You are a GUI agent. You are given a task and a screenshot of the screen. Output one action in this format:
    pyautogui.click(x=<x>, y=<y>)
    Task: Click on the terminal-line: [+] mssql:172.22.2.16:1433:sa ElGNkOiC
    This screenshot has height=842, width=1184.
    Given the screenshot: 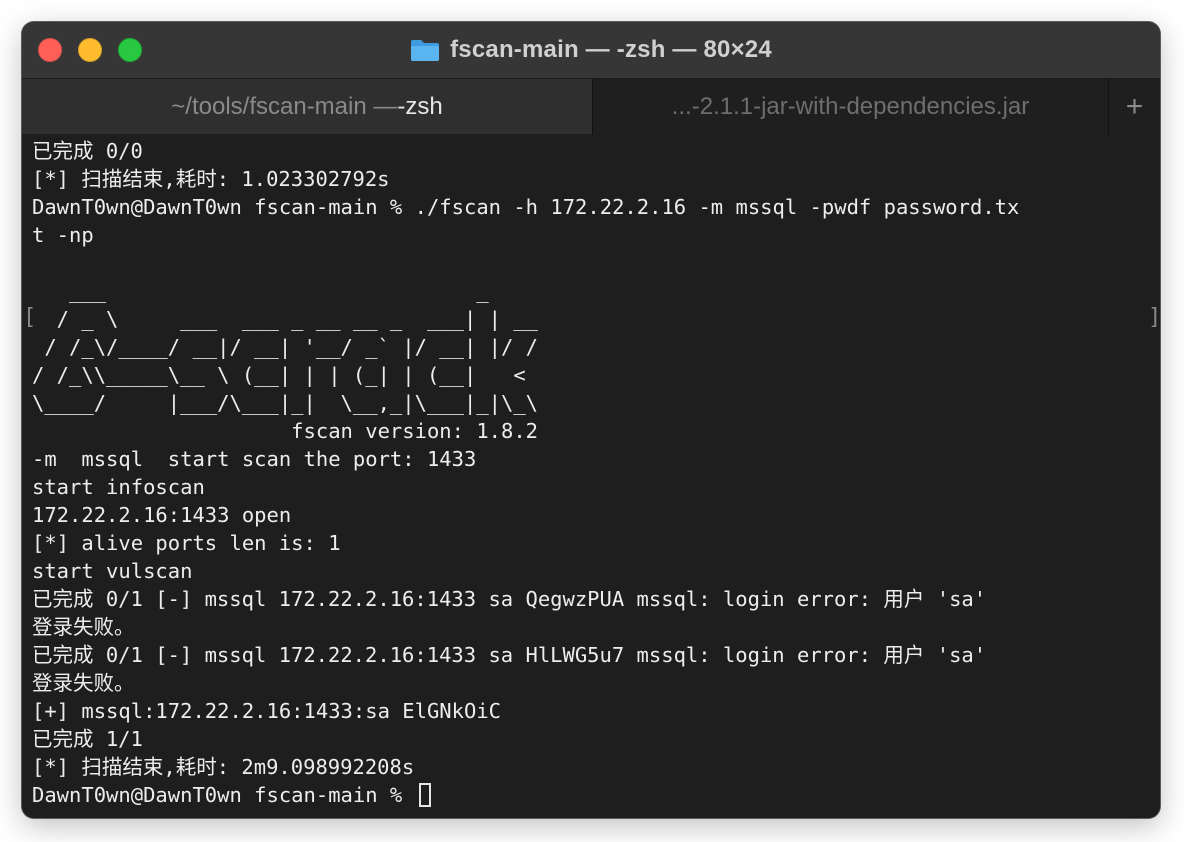 What is the action you would take?
    pyautogui.click(x=266, y=711)
    